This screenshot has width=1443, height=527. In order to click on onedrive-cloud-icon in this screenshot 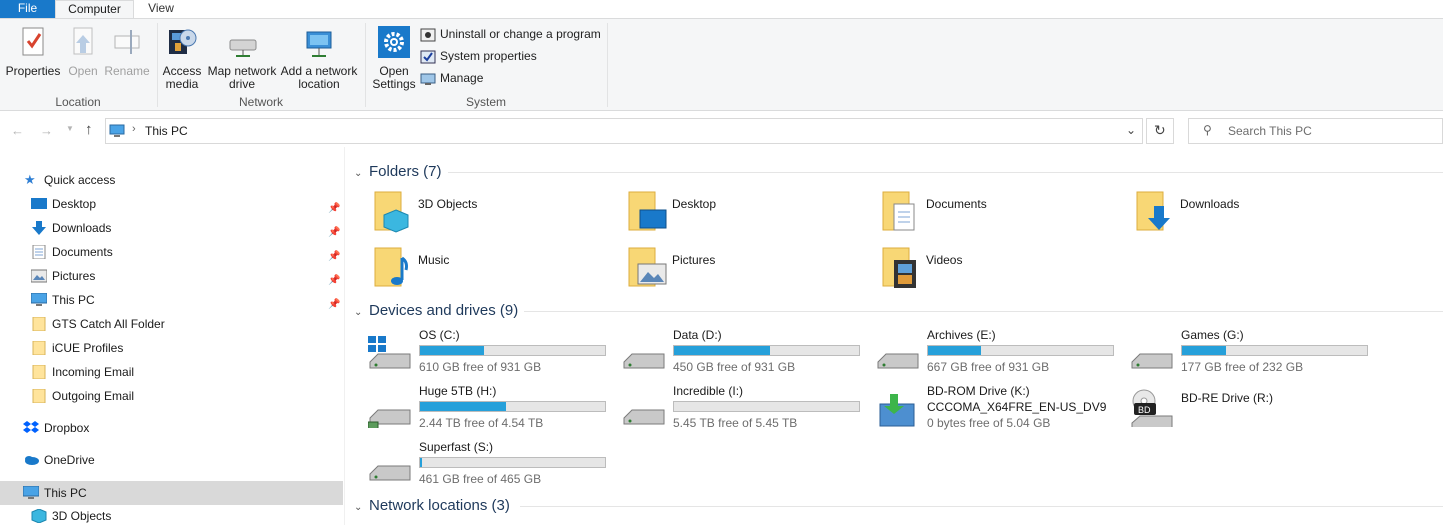, I will do `click(32, 460)`.